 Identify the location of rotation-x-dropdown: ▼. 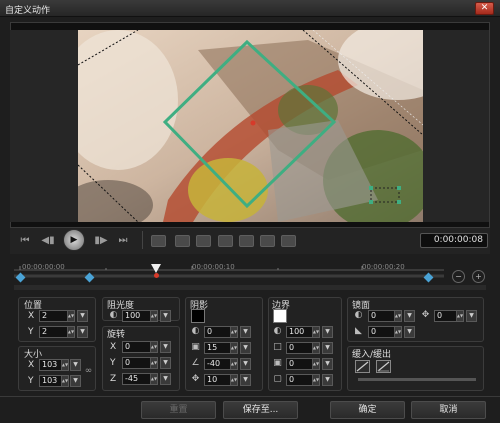
(165, 347).